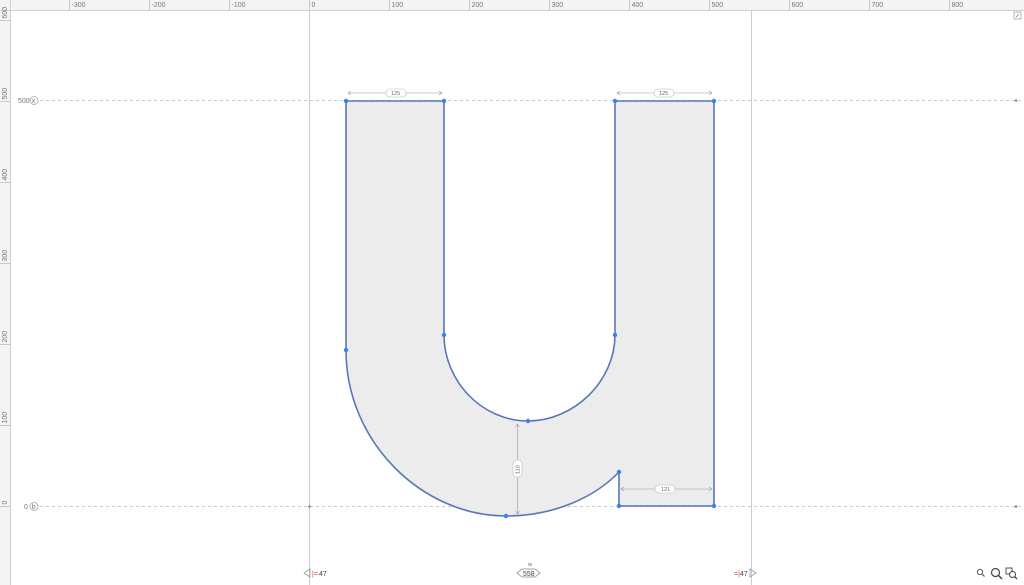  What do you see at coordinates (5, 175) in the screenshot?
I see `left-ruler-label: 400` at bounding box center [5, 175].